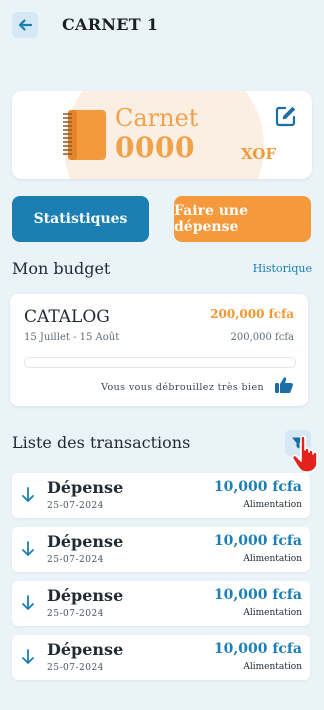  Describe the element at coordinates (72, 337) in the screenshot. I see `budget-period: 15 Juillet - 15 Août` at that location.